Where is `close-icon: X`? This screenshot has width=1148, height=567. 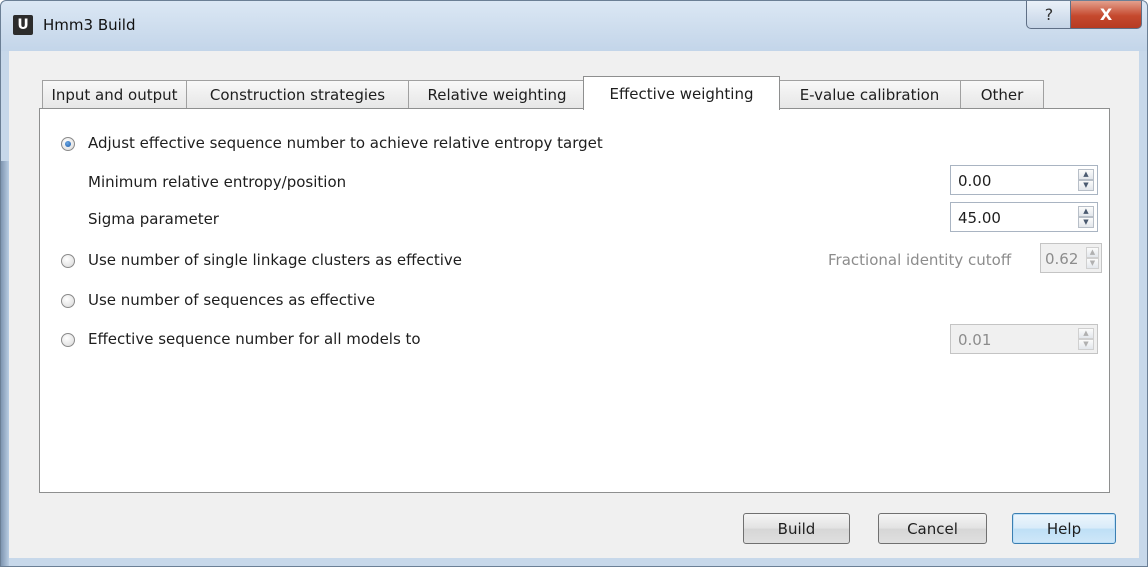 close-icon: X is located at coordinates (1106, 14).